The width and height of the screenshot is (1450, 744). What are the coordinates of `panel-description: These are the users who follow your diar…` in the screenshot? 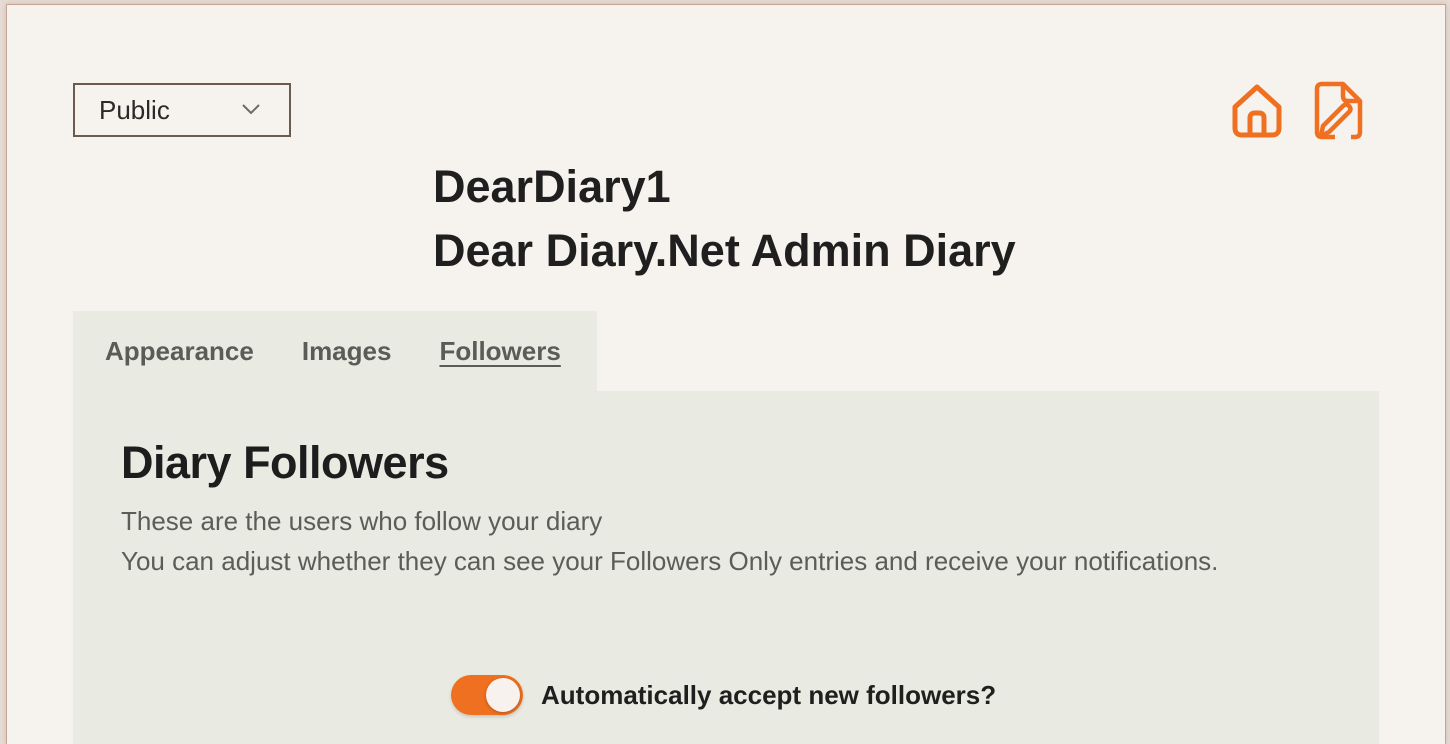 It's located at (669, 541).